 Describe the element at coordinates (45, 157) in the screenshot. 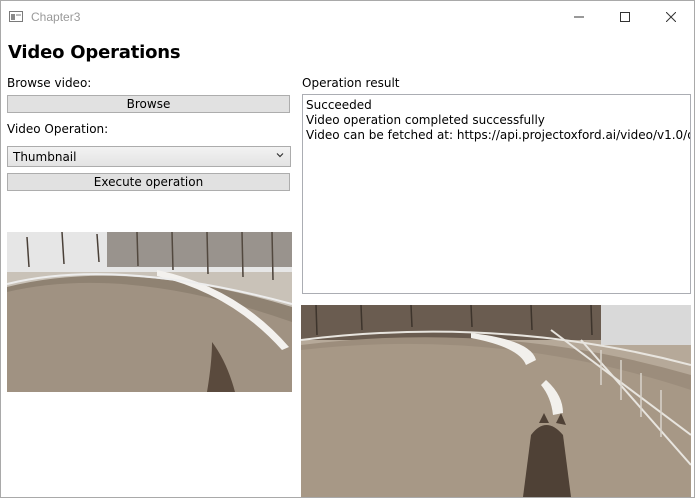

I see `video-operation-selected: Thumbnail` at that location.